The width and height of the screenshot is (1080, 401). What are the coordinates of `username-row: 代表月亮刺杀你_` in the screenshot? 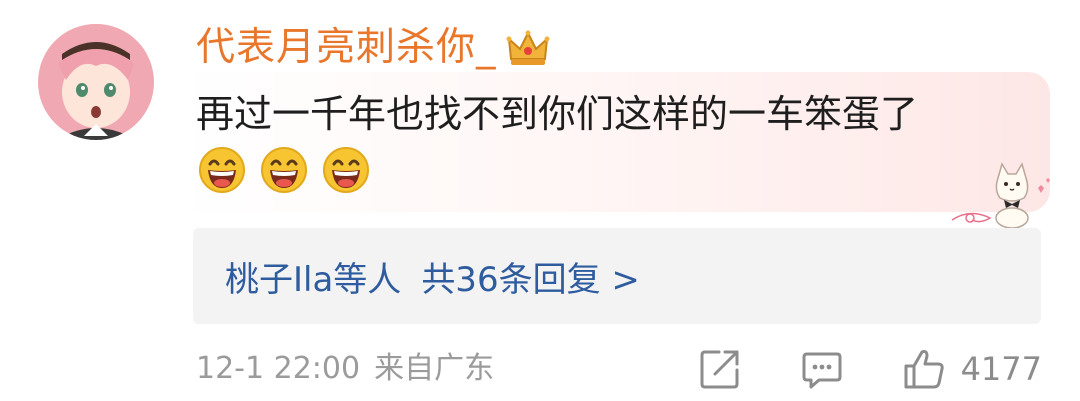 It's located at (373, 48).